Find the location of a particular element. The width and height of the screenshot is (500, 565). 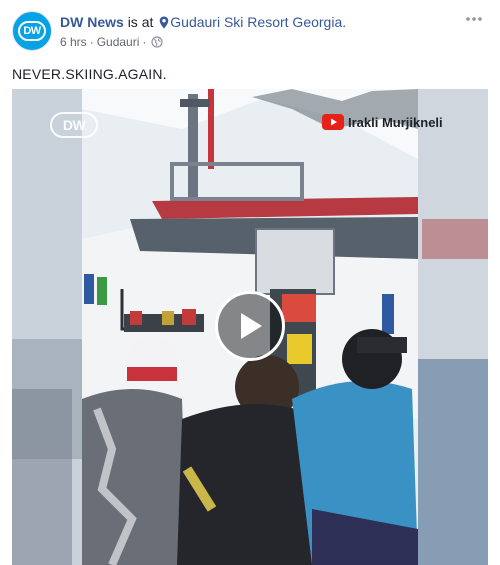

video-channel-logo: DW is located at coordinates (74, 125).